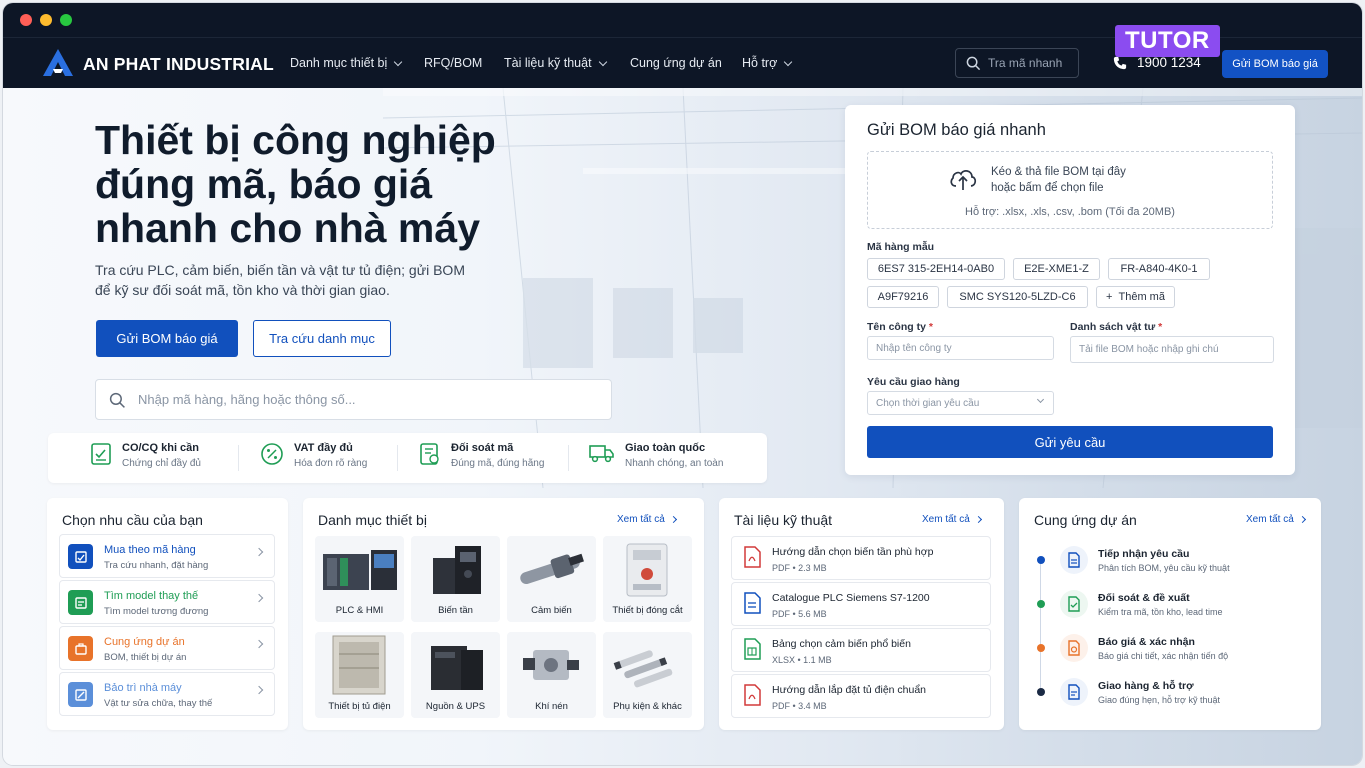  What do you see at coordinates (936, 269) in the screenshot?
I see `sample-code-chip: 6ES7 315-2EH14-0AB0` at bounding box center [936, 269].